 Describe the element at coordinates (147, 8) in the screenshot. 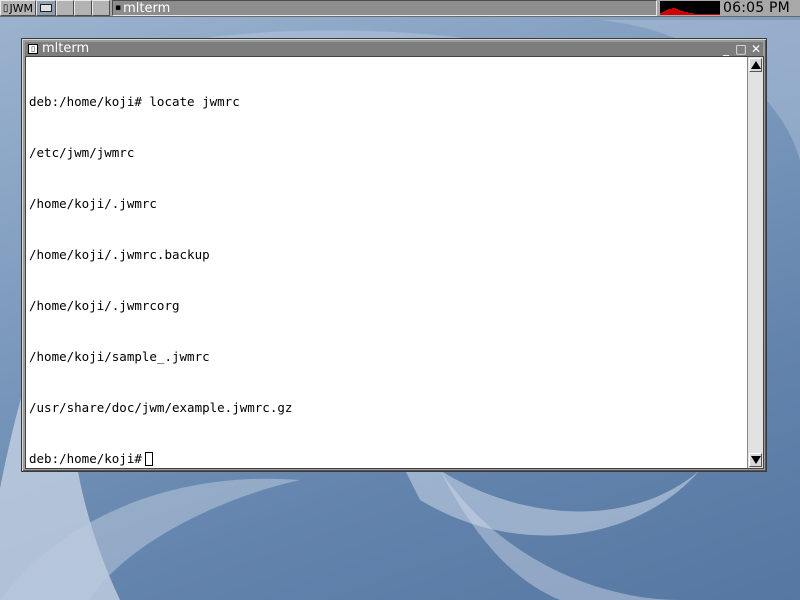

I see `task-button-label: mlterm` at that location.